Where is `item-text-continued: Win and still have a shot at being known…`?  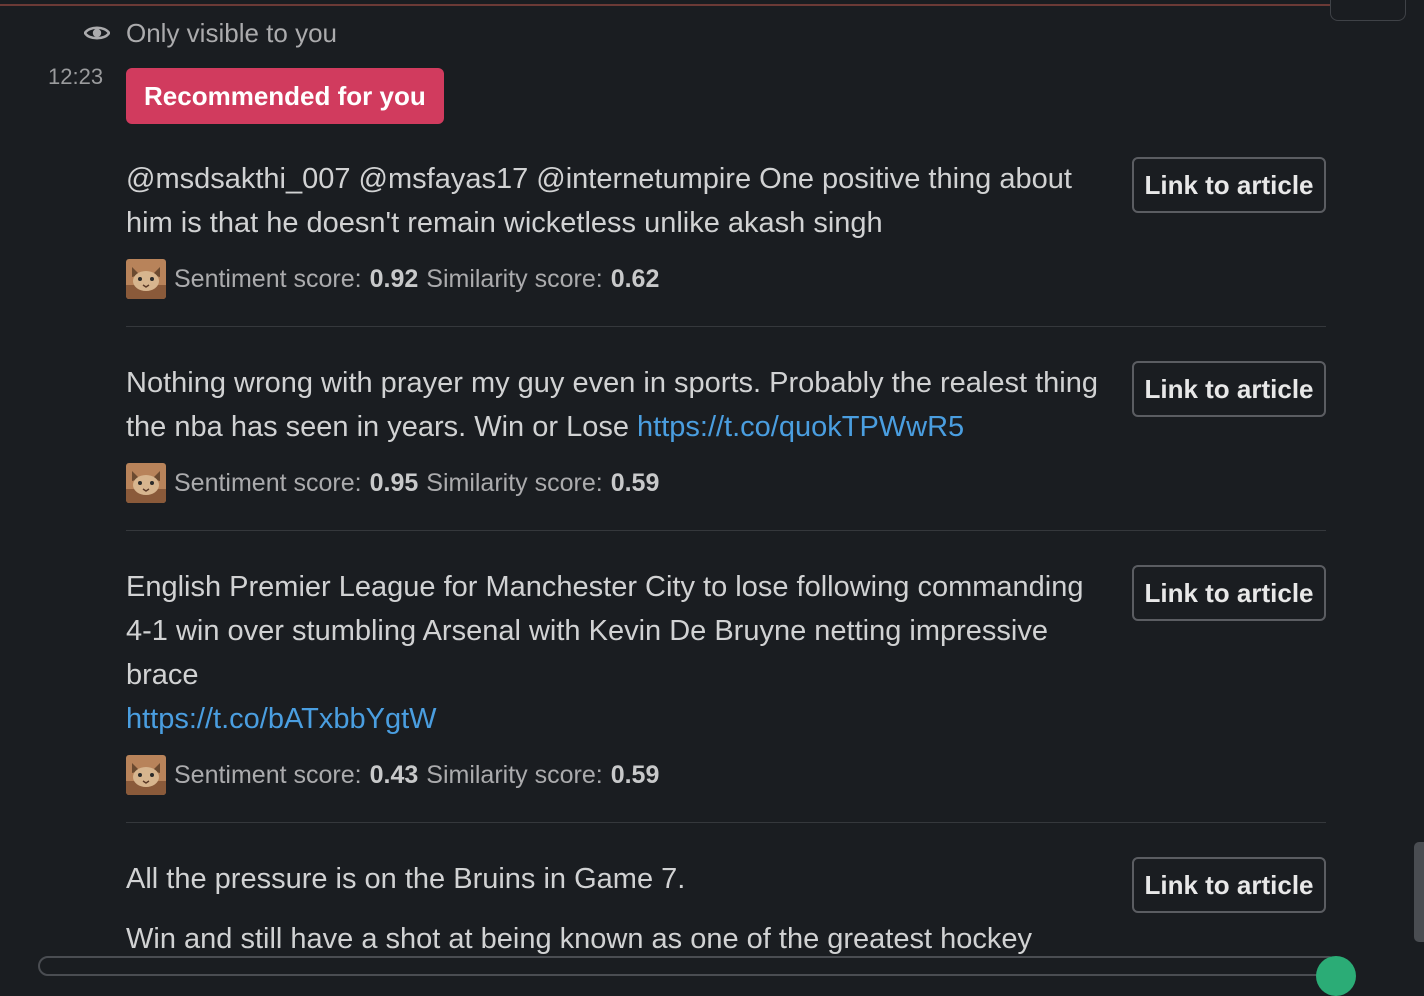 item-text-continued: Win and still have a shot at being known… is located at coordinates (618, 939).